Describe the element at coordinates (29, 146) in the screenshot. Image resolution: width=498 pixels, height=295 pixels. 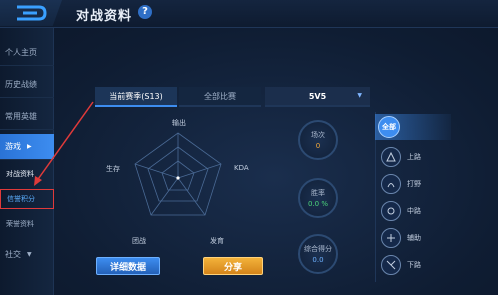
I see `chevron-right-icon: ▶` at that location.